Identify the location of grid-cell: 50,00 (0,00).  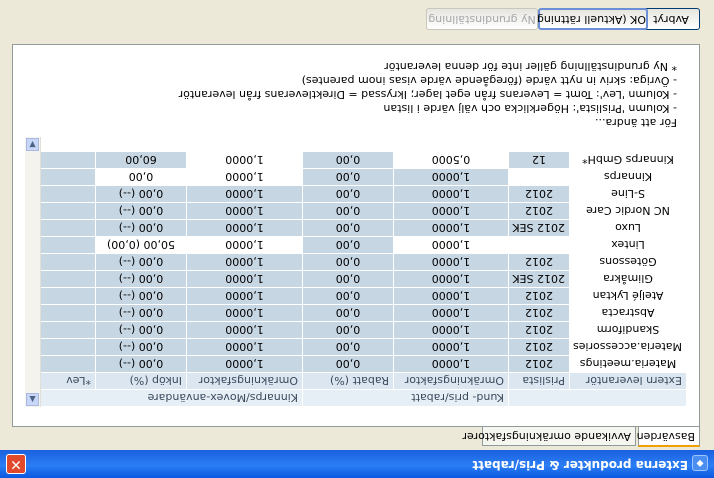
(141, 245).